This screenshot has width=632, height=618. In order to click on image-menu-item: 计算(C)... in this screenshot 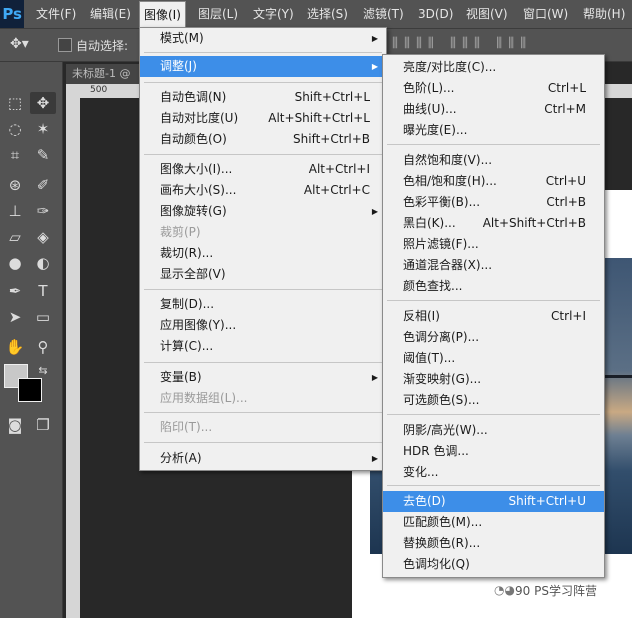, I will do `click(263, 346)`.